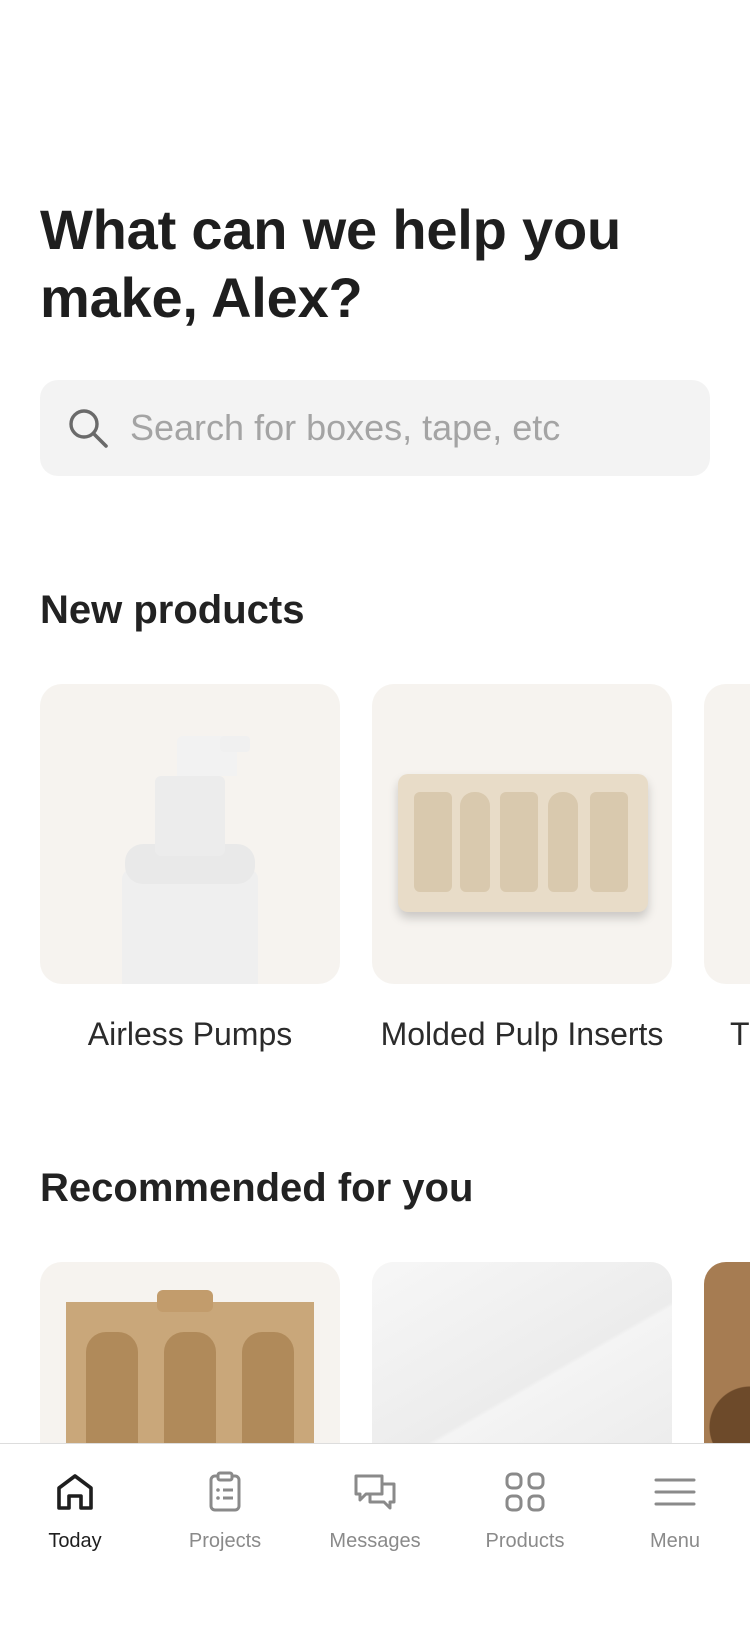 Image resolution: width=750 pixels, height=1625 pixels. I want to click on bottom-navigation: Today Projects Messages Products Menu, so click(375, 1534).